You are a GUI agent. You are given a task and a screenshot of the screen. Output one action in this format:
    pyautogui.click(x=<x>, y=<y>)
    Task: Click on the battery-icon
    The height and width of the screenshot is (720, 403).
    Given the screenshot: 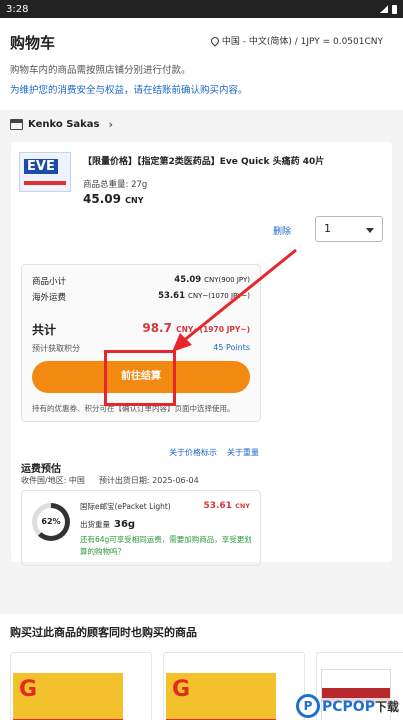 What is the action you would take?
    pyautogui.click(x=394, y=9)
    